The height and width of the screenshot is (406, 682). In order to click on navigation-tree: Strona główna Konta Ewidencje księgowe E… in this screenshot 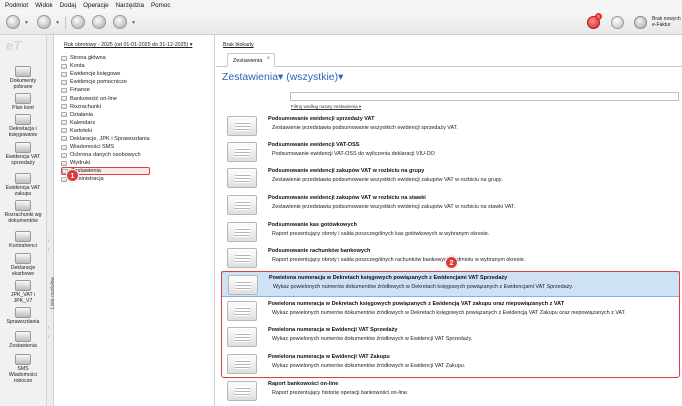, I will do `click(105, 119)`.